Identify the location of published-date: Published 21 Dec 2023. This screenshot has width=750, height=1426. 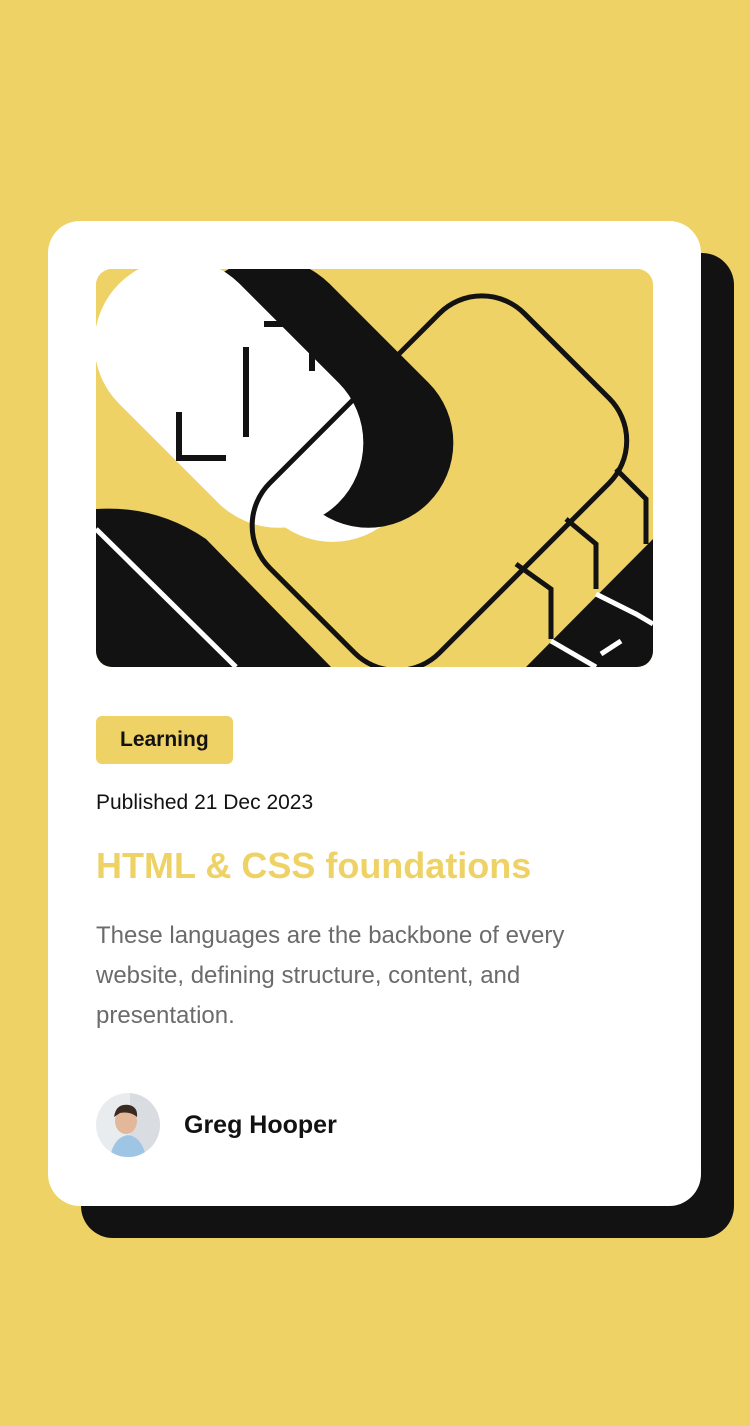
(205, 802).